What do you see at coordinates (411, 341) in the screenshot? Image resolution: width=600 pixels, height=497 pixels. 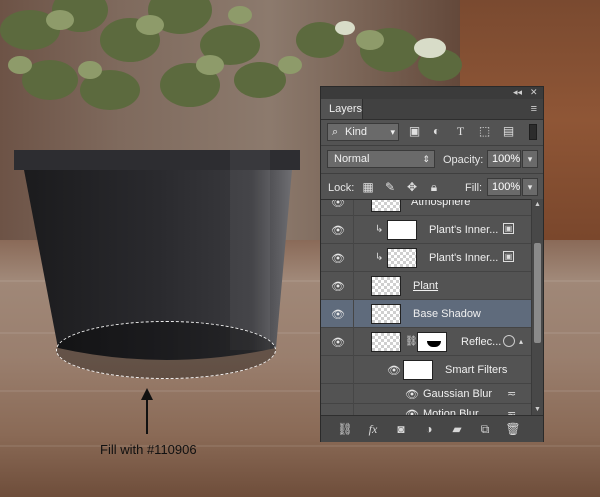 I see `link-icon: ⛓︎` at bounding box center [411, 341].